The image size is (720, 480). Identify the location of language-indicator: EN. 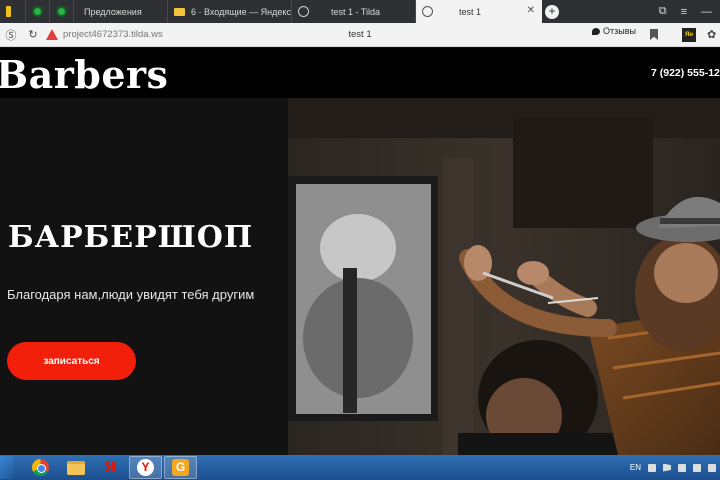
(635, 467).